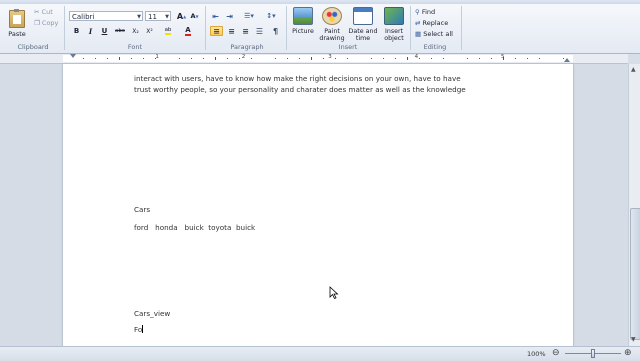 This screenshot has height=361, width=640. I want to click on paragraph-settings-button: ¶, so click(275, 31).